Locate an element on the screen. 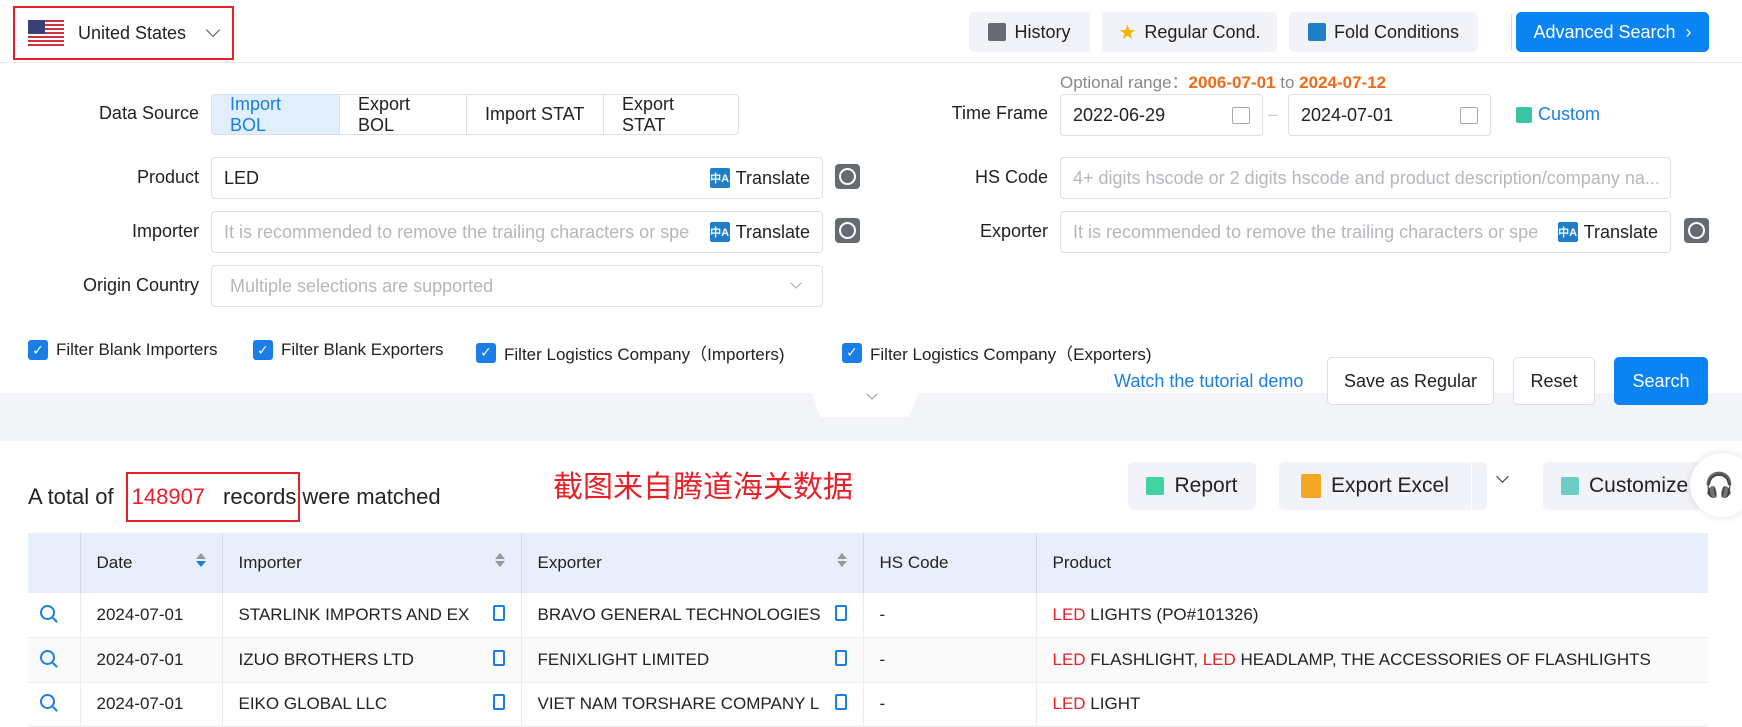  fold-label: Fold Conditions is located at coordinates (1396, 31).